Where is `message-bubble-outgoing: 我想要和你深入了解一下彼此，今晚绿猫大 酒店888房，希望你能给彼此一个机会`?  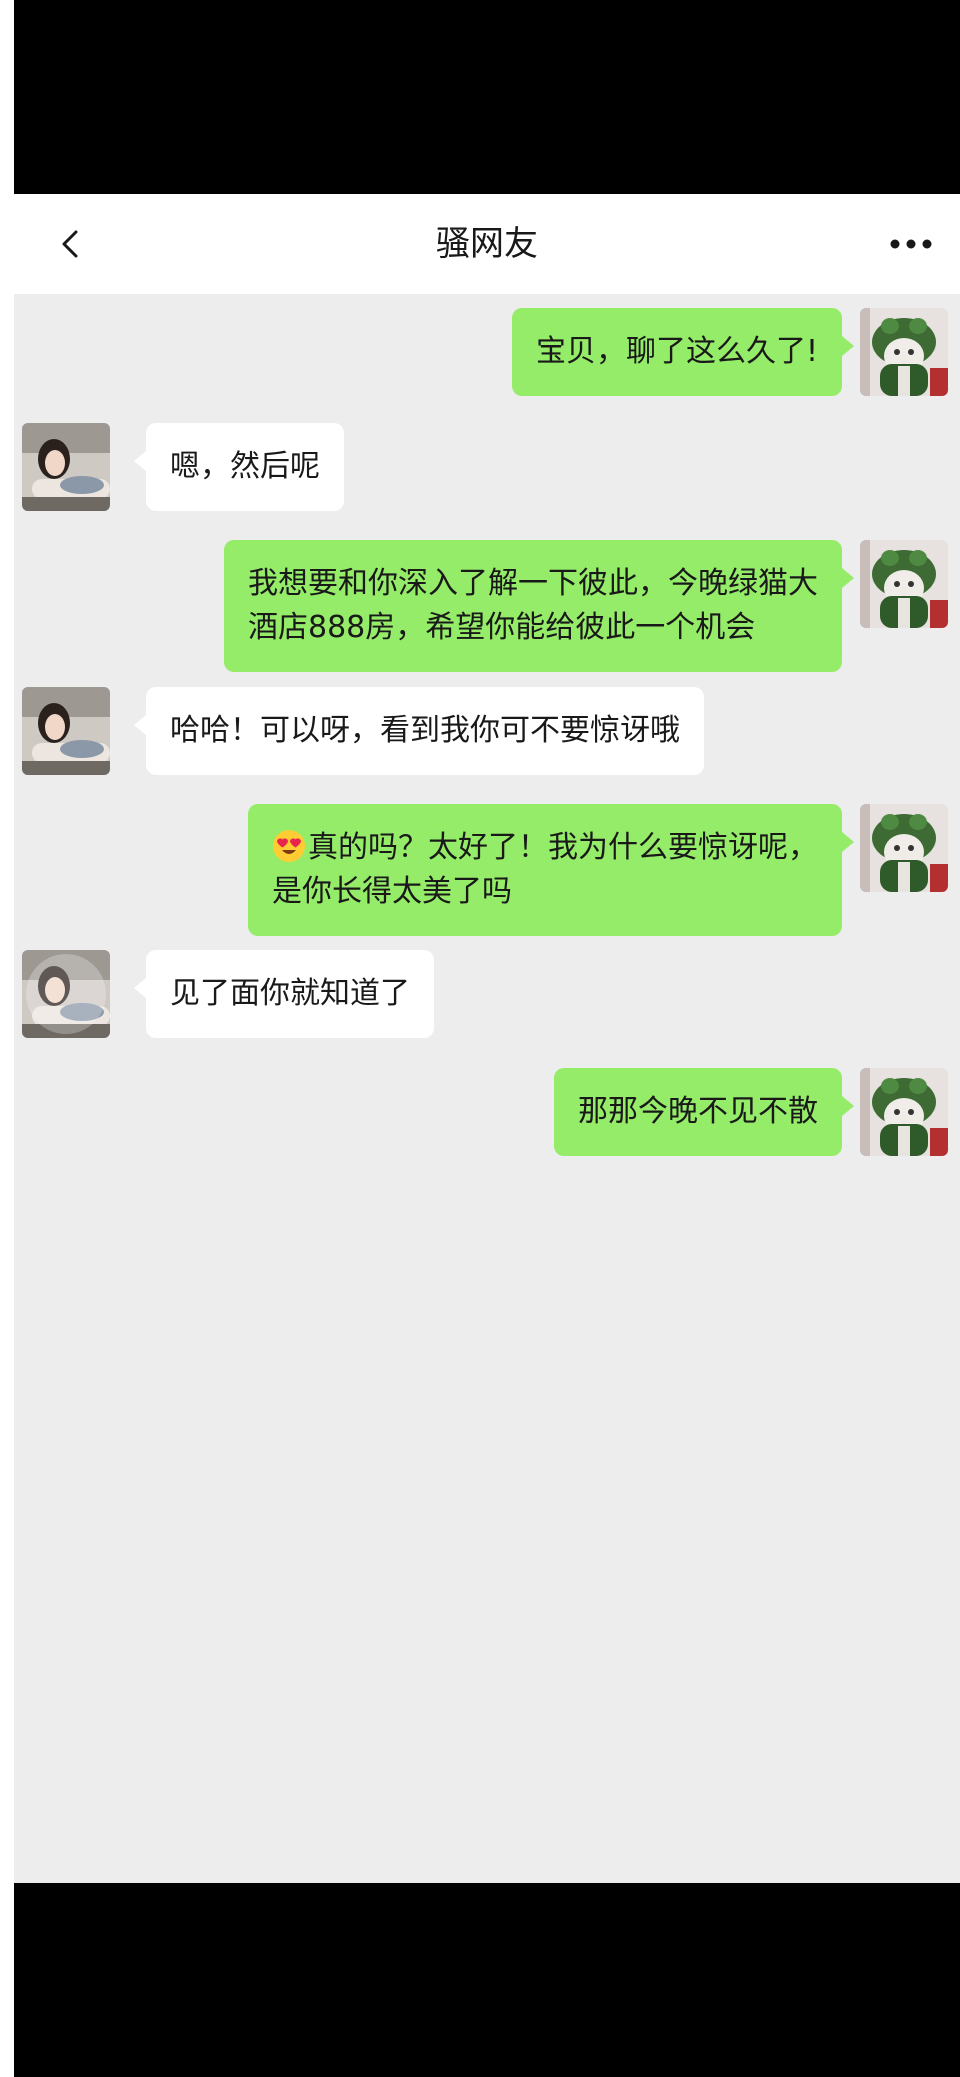
message-bubble-outgoing: 我想要和你深入了解一下彼此，今晚绿猫大 酒店888房，希望你能给彼此一个机会 is located at coordinates (539, 606).